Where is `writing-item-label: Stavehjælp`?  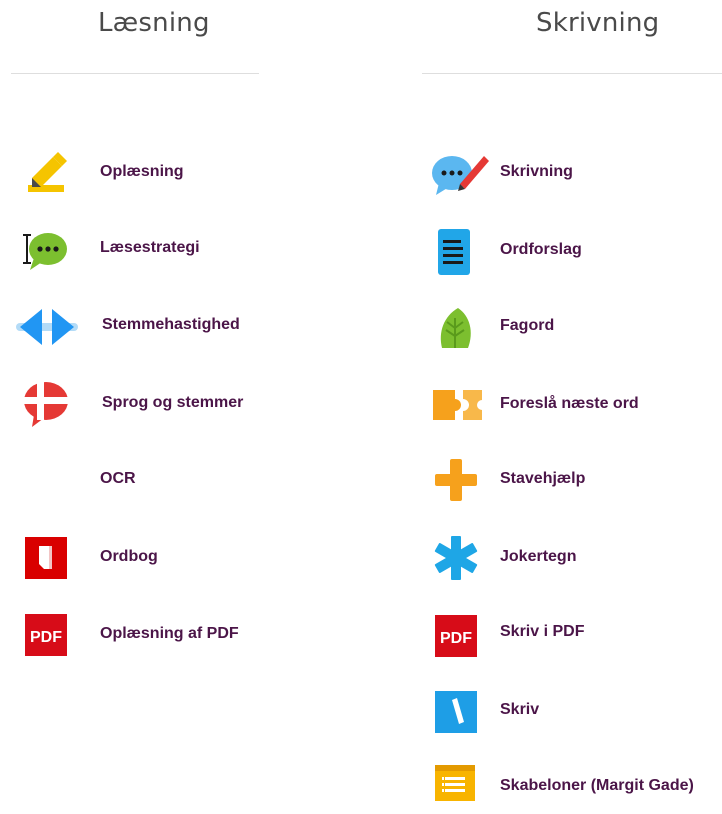 writing-item-label: Stavehjælp is located at coordinates (543, 478).